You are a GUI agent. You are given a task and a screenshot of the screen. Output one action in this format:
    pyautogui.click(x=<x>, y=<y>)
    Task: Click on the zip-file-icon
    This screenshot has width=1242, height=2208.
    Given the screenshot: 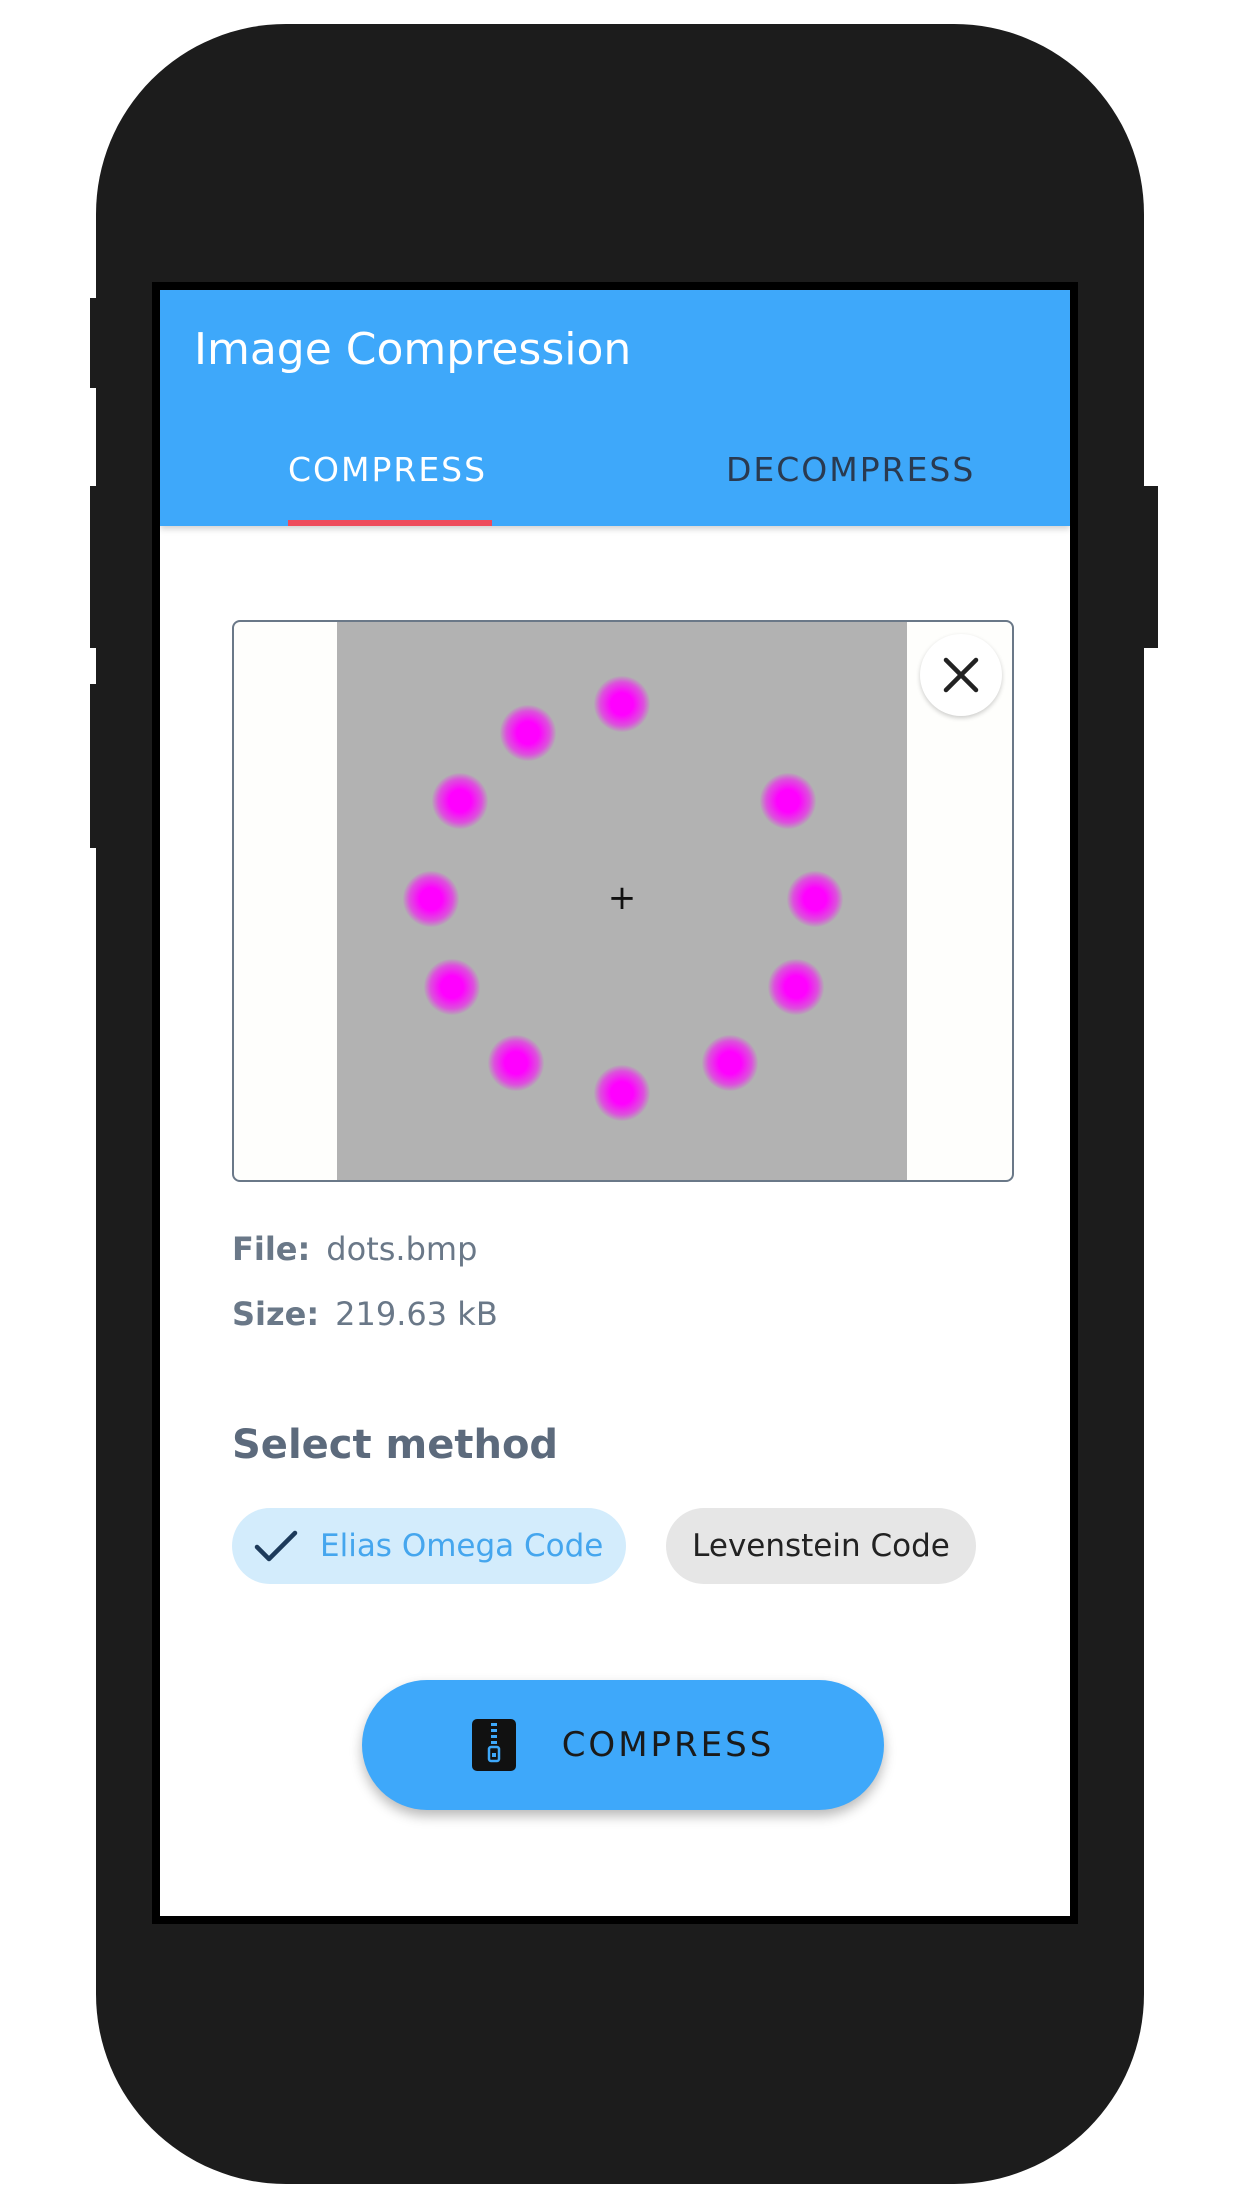 What is the action you would take?
    pyautogui.click(x=493, y=1745)
    